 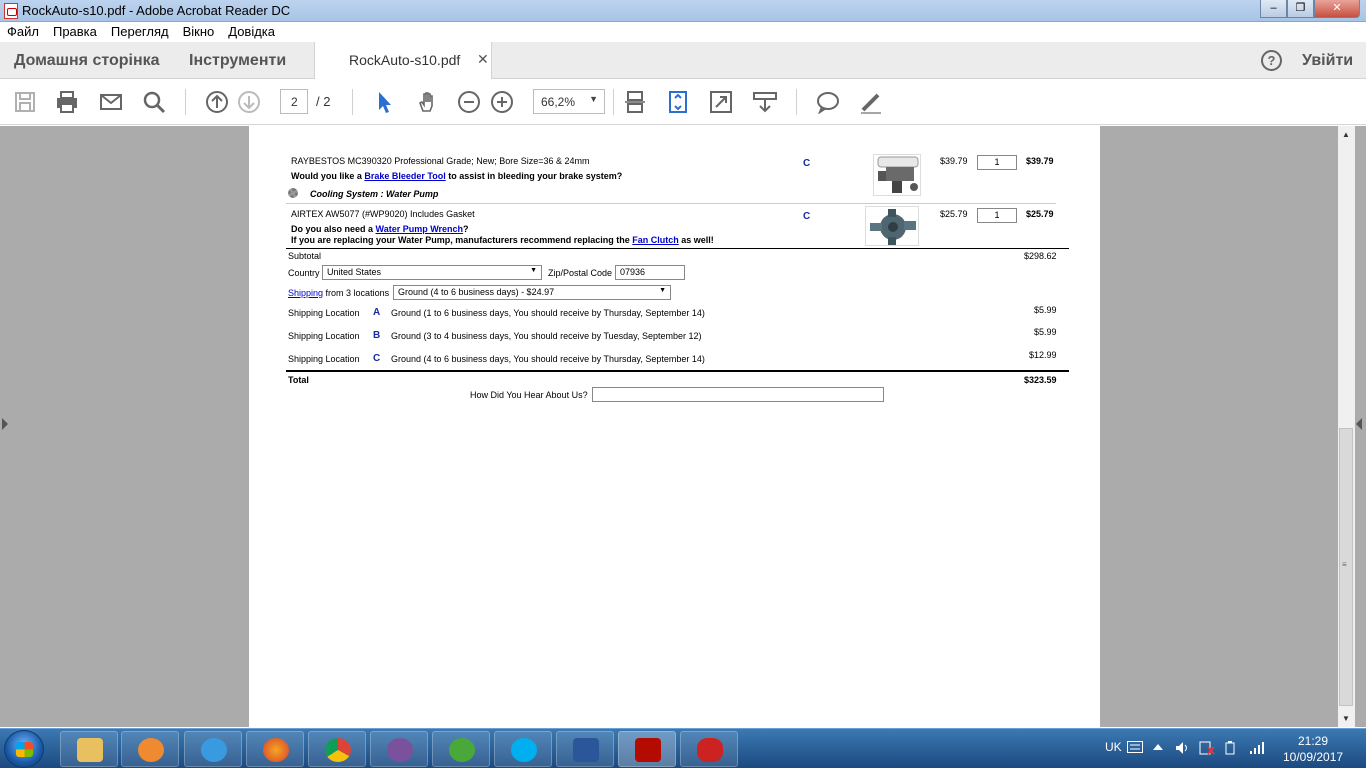 What do you see at coordinates (532, 292) in the screenshot?
I see `shipping-method-select: Ground (4 to 6 business days) - $24.97 ▼` at bounding box center [532, 292].